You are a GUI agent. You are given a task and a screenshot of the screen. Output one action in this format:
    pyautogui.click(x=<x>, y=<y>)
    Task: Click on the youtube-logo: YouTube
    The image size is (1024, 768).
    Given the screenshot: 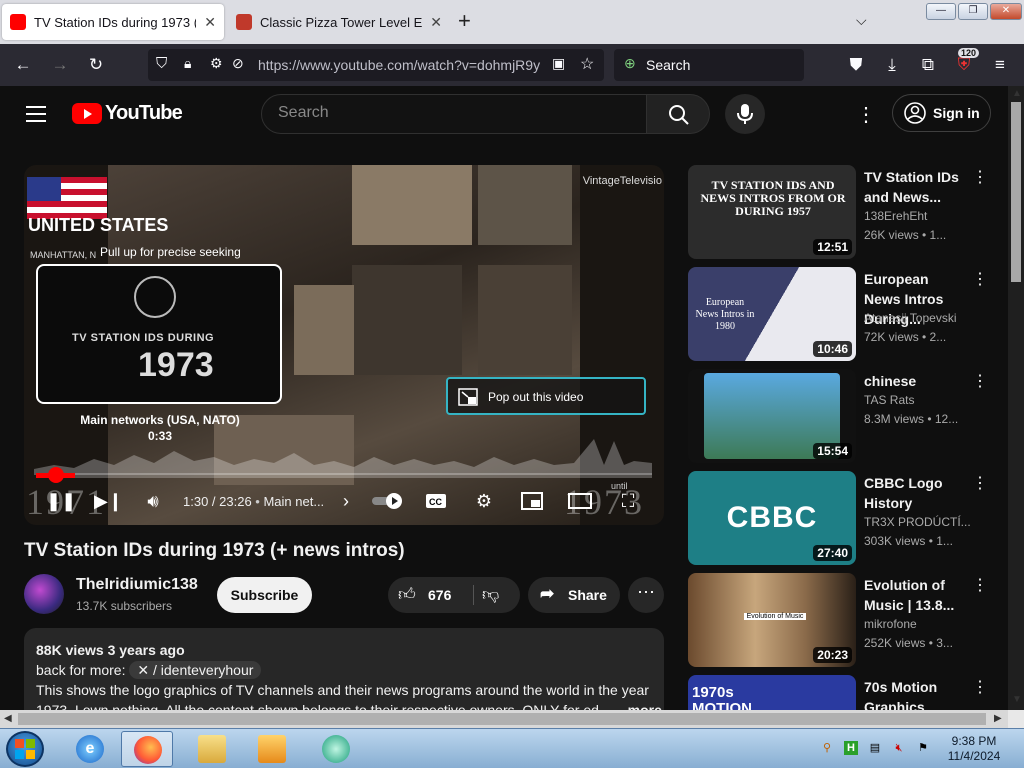 What is the action you would take?
    pyautogui.click(x=127, y=113)
    